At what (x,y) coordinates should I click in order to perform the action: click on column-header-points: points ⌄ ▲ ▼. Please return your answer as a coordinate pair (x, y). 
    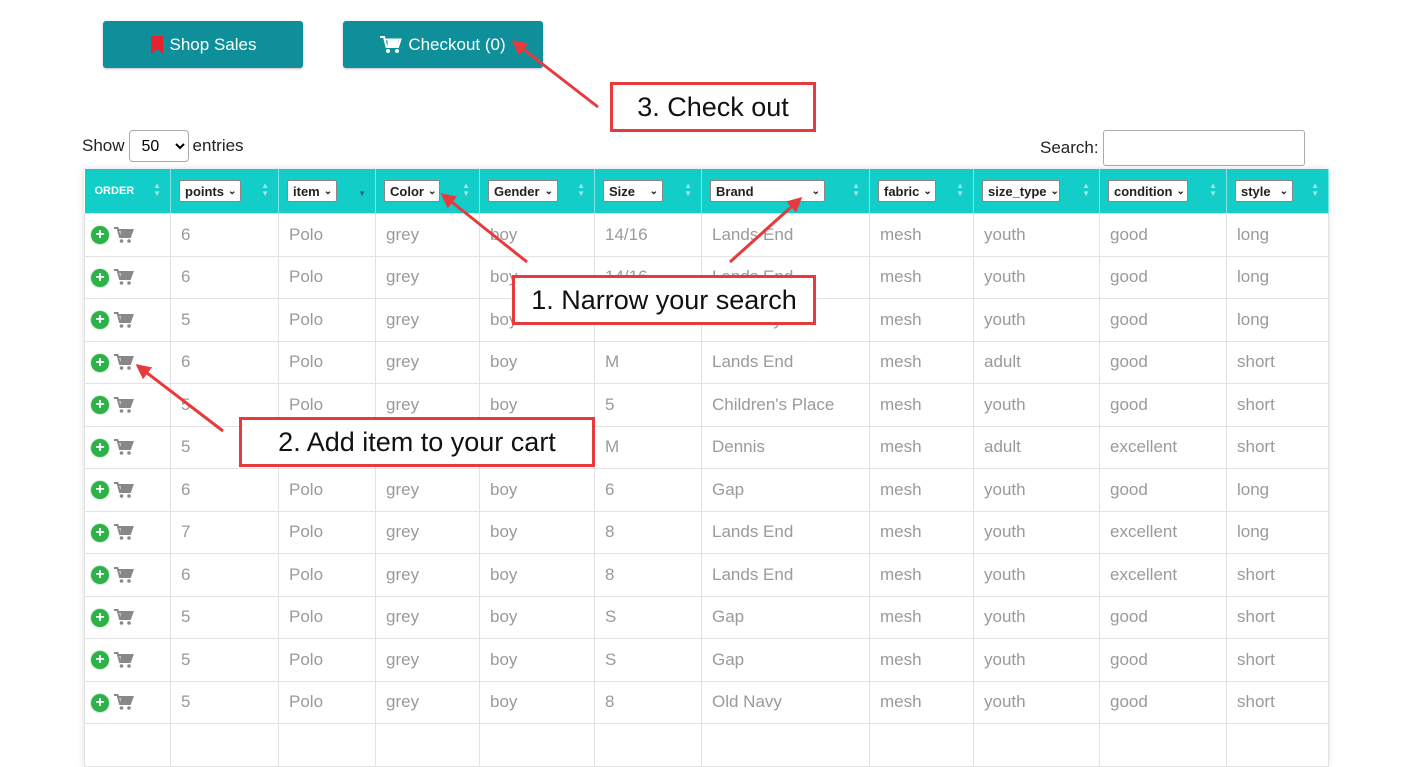
    Looking at the image, I should click on (224, 191).